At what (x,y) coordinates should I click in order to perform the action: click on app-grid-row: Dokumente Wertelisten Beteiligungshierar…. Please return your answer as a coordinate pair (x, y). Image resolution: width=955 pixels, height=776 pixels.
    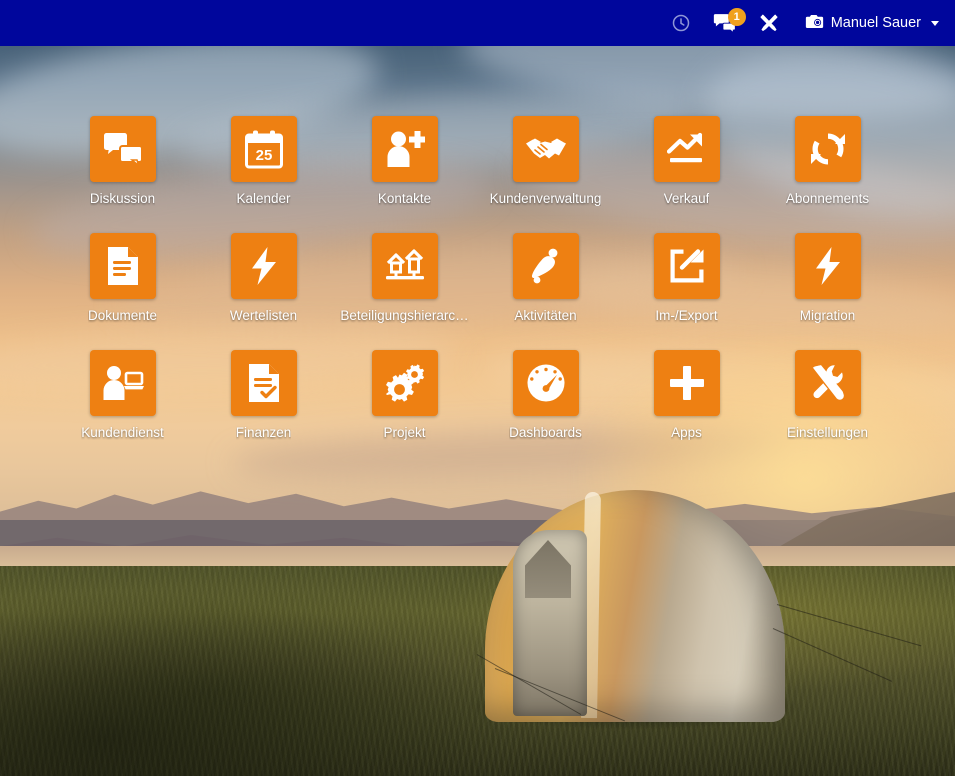
    Looking at the image, I should click on (477, 278).